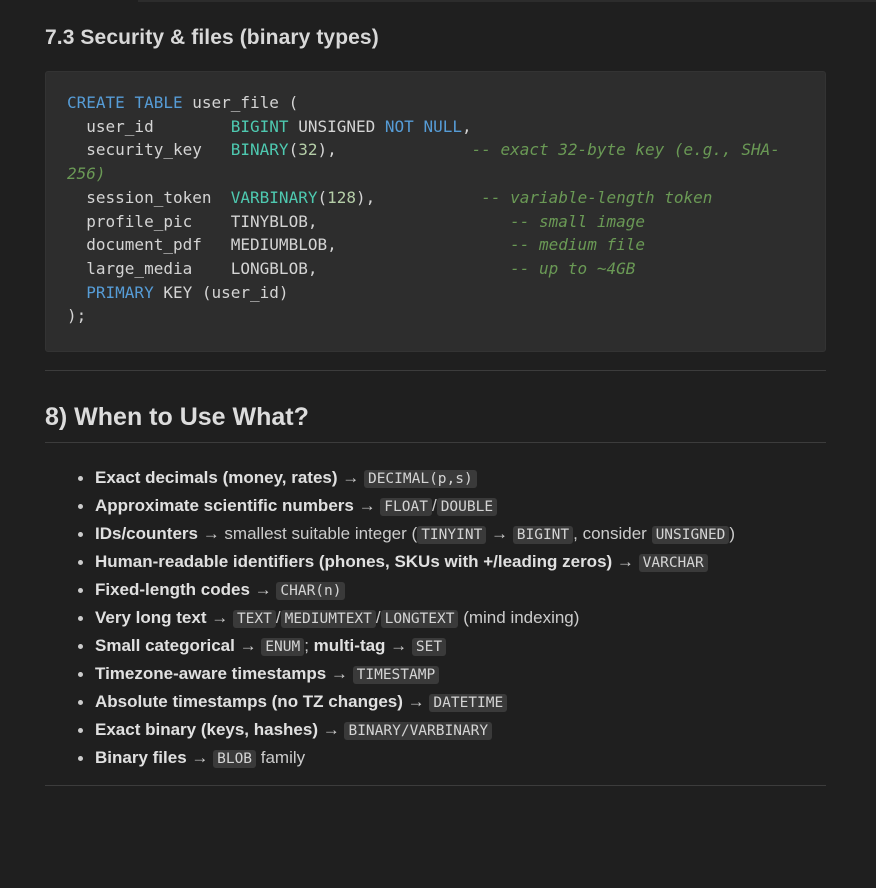 Image resolution: width=876 pixels, height=888 pixels. I want to click on code-keyword: NULL, so click(442, 126).